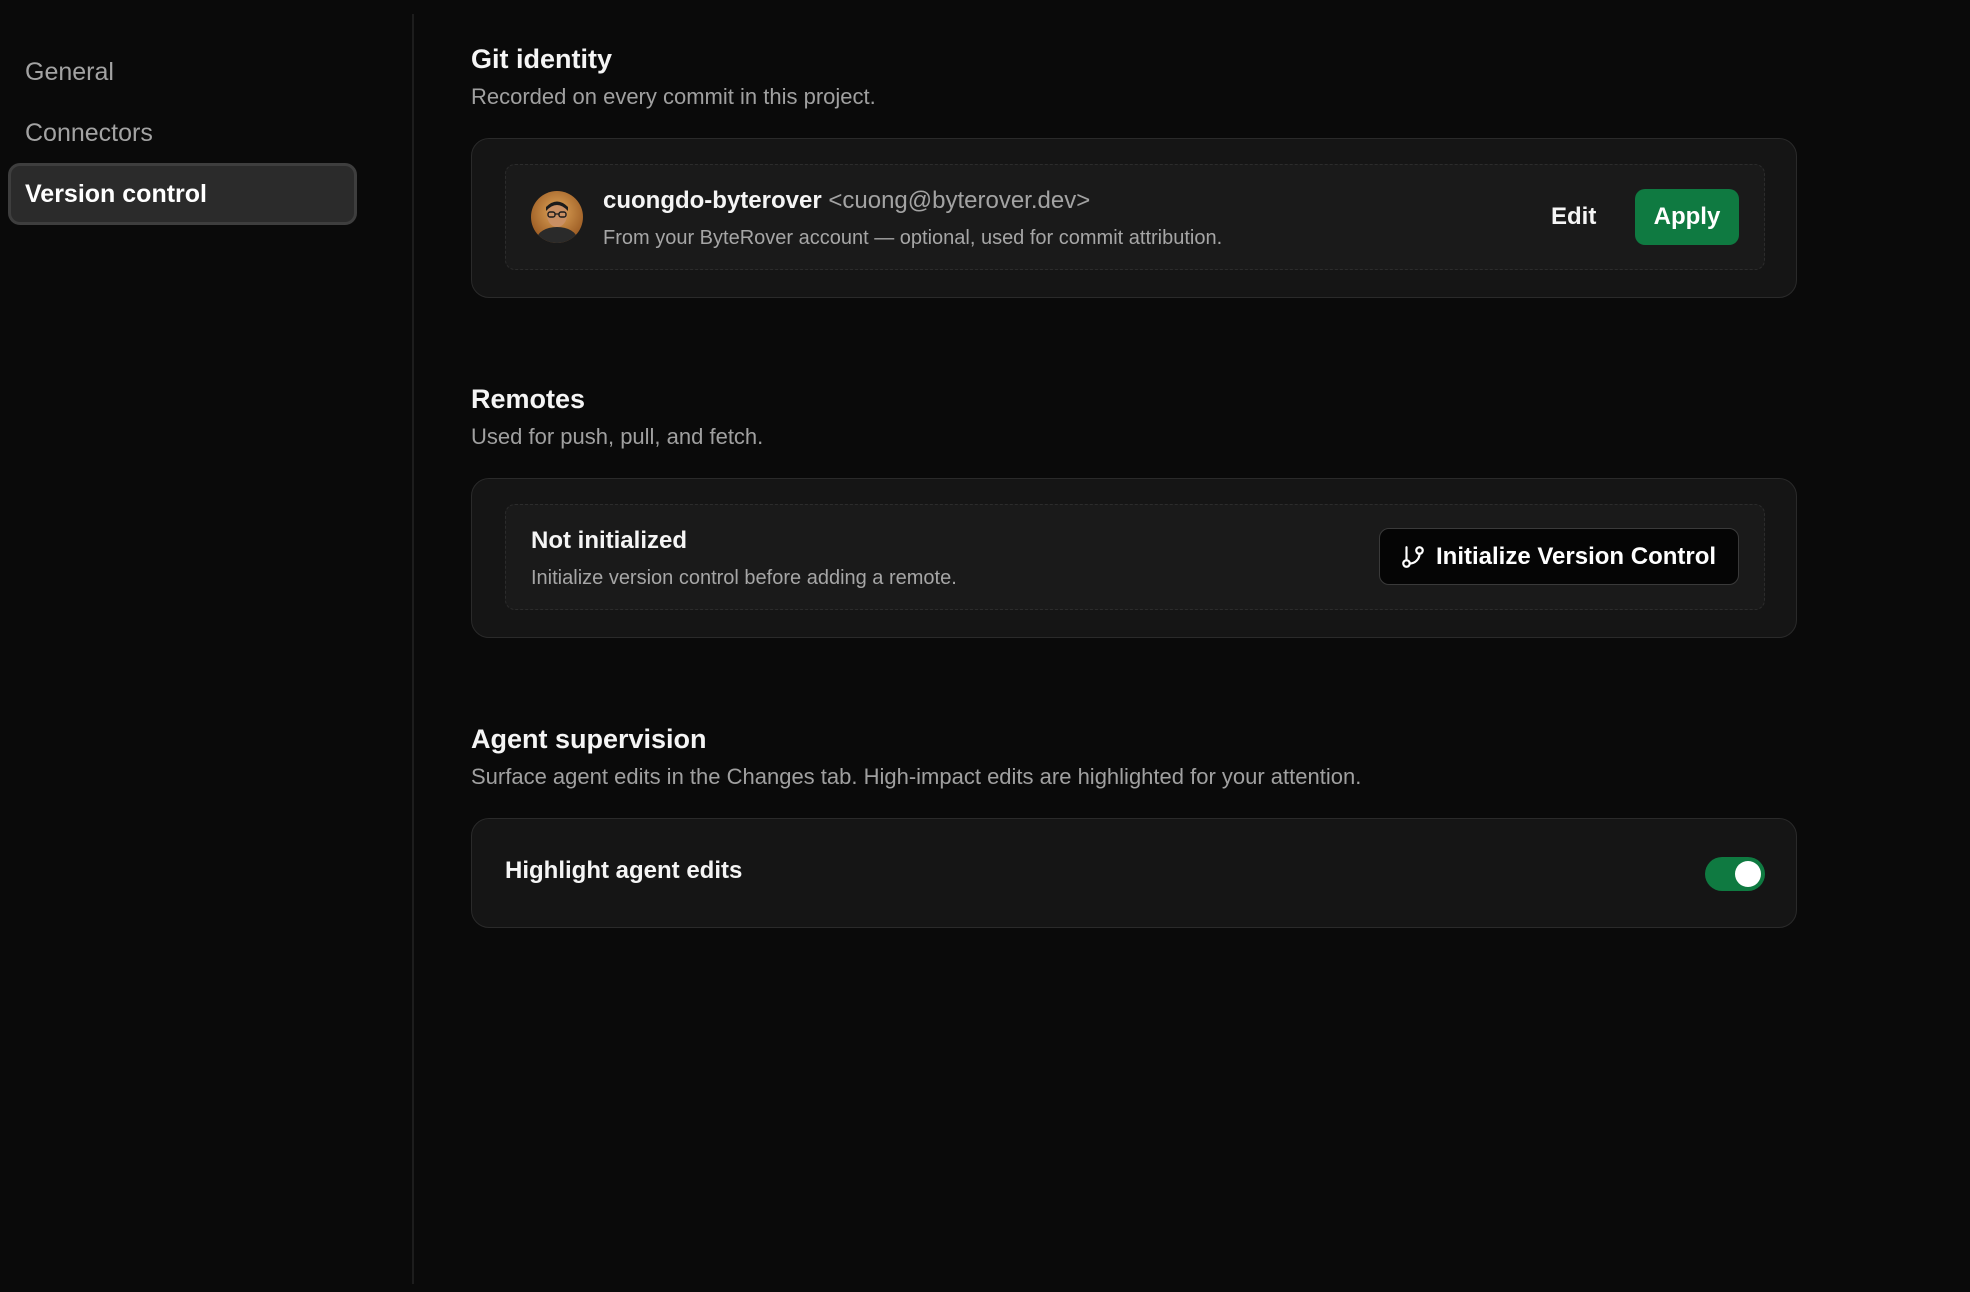  What do you see at coordinates (116, 193) in the screenshot?
I see `sidebar-item-label: Version control` at bounding box center [116, 193].